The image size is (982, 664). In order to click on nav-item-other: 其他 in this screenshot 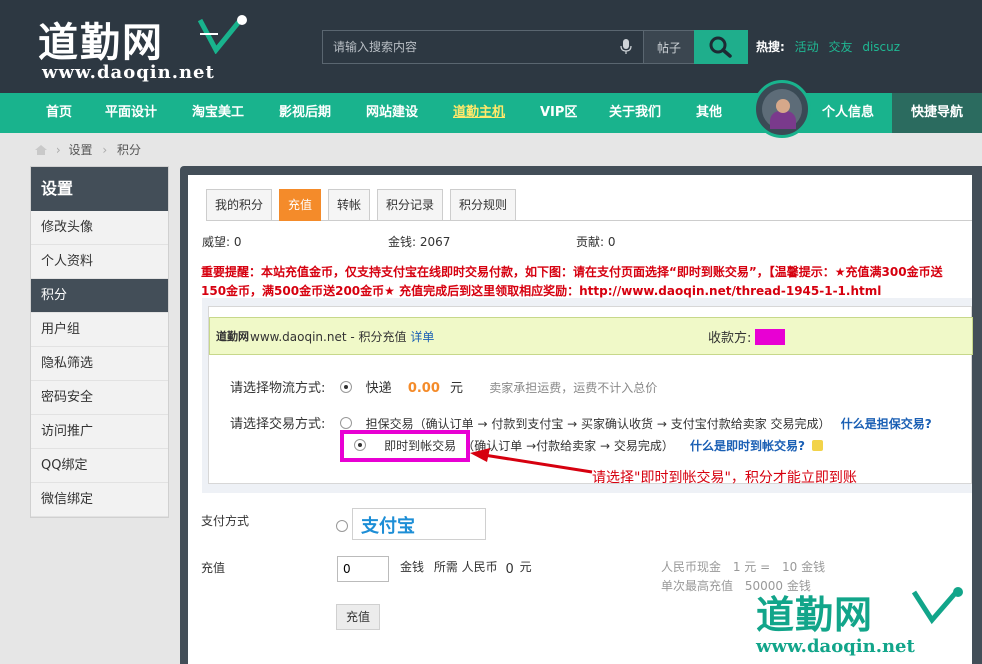, I will do `click(709, 113)`.